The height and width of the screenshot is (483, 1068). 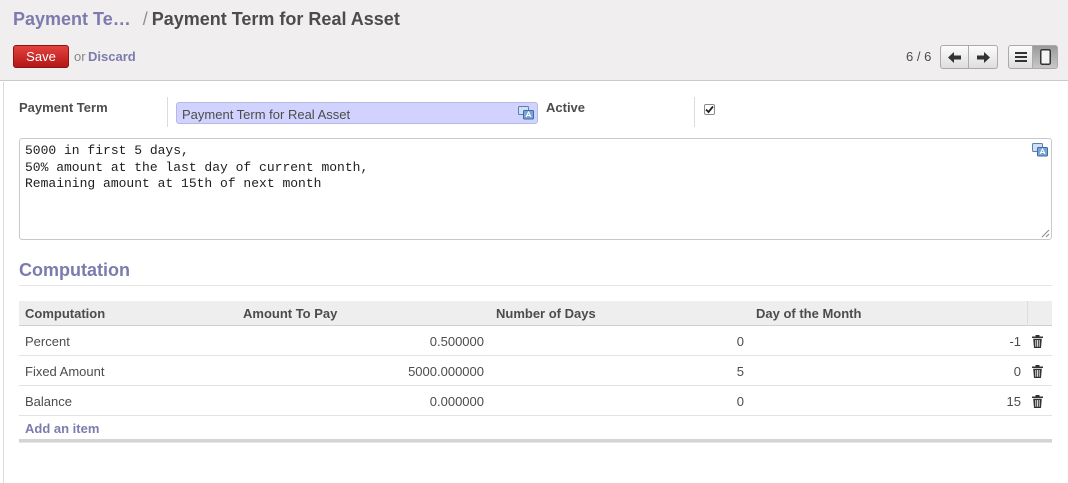 What do you see at coordinates (456, 401) in the screenshot?
I see `cell-amount-to-pay: 0.000000` at bounding box center [456, 401].